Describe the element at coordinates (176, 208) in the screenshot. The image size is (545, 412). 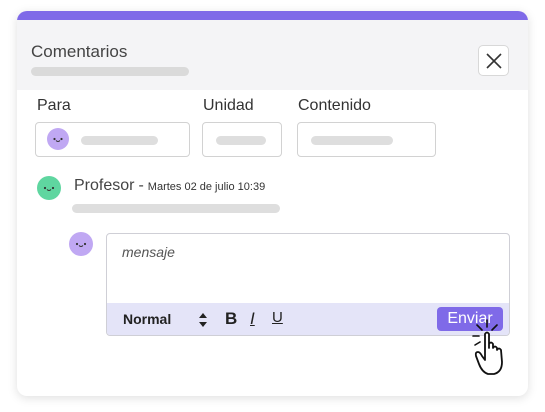
I see `comment-text-placeholder` at that location.